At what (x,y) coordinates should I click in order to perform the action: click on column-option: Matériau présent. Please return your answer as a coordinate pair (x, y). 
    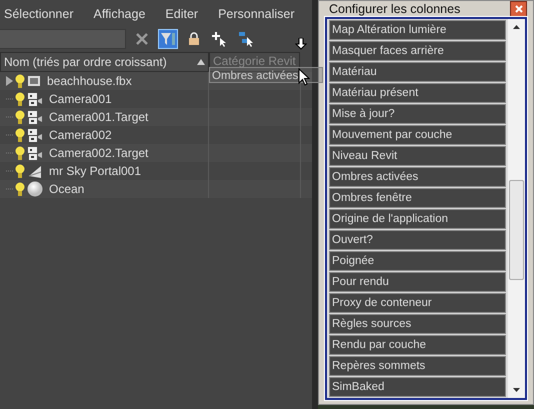
    Looking at the image, I should click on (417, 93).